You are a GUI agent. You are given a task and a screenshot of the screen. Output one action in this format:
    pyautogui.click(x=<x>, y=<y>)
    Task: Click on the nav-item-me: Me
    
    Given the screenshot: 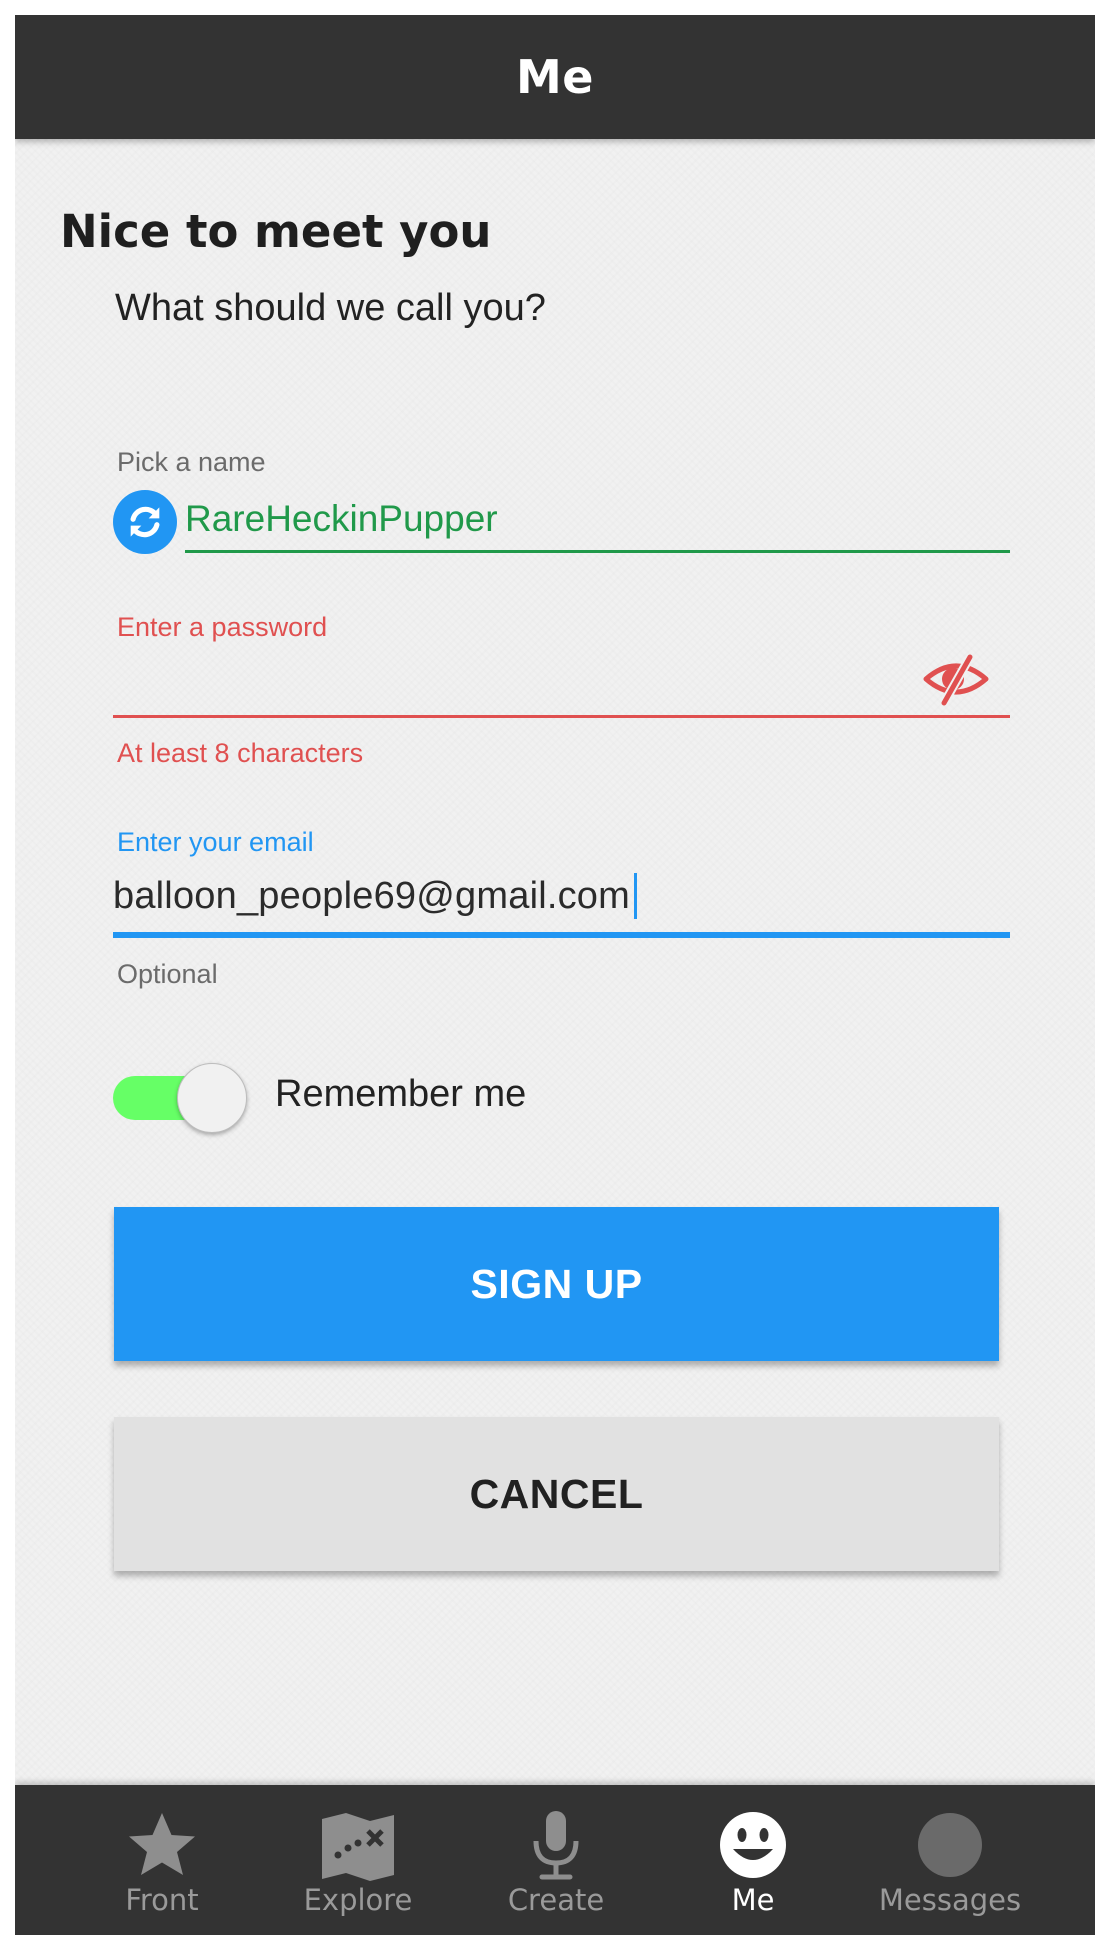 What is the action you would take?
    pyautogui.click(x=753, y=1860)
    